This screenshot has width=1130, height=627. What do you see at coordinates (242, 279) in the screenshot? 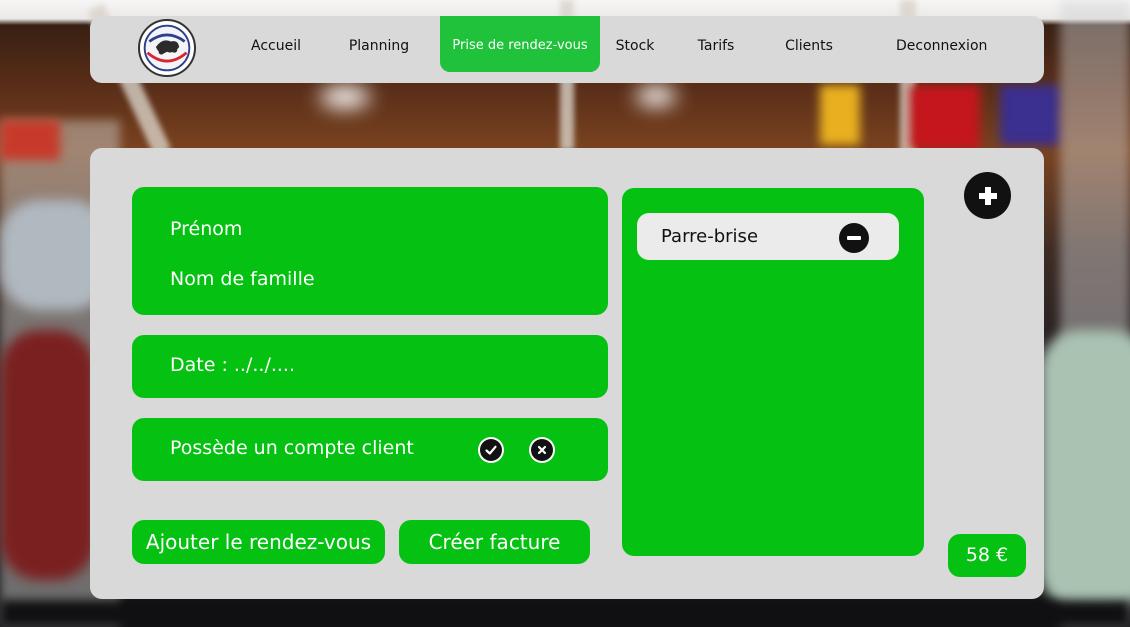
I see `last-name-input: Nom de famille` at bounding box center [242, 279].